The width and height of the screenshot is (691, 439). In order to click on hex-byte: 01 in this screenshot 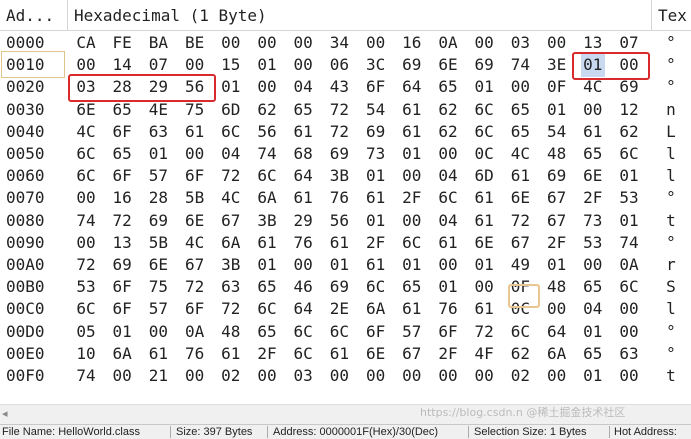, I will do `click(593, 375)`.